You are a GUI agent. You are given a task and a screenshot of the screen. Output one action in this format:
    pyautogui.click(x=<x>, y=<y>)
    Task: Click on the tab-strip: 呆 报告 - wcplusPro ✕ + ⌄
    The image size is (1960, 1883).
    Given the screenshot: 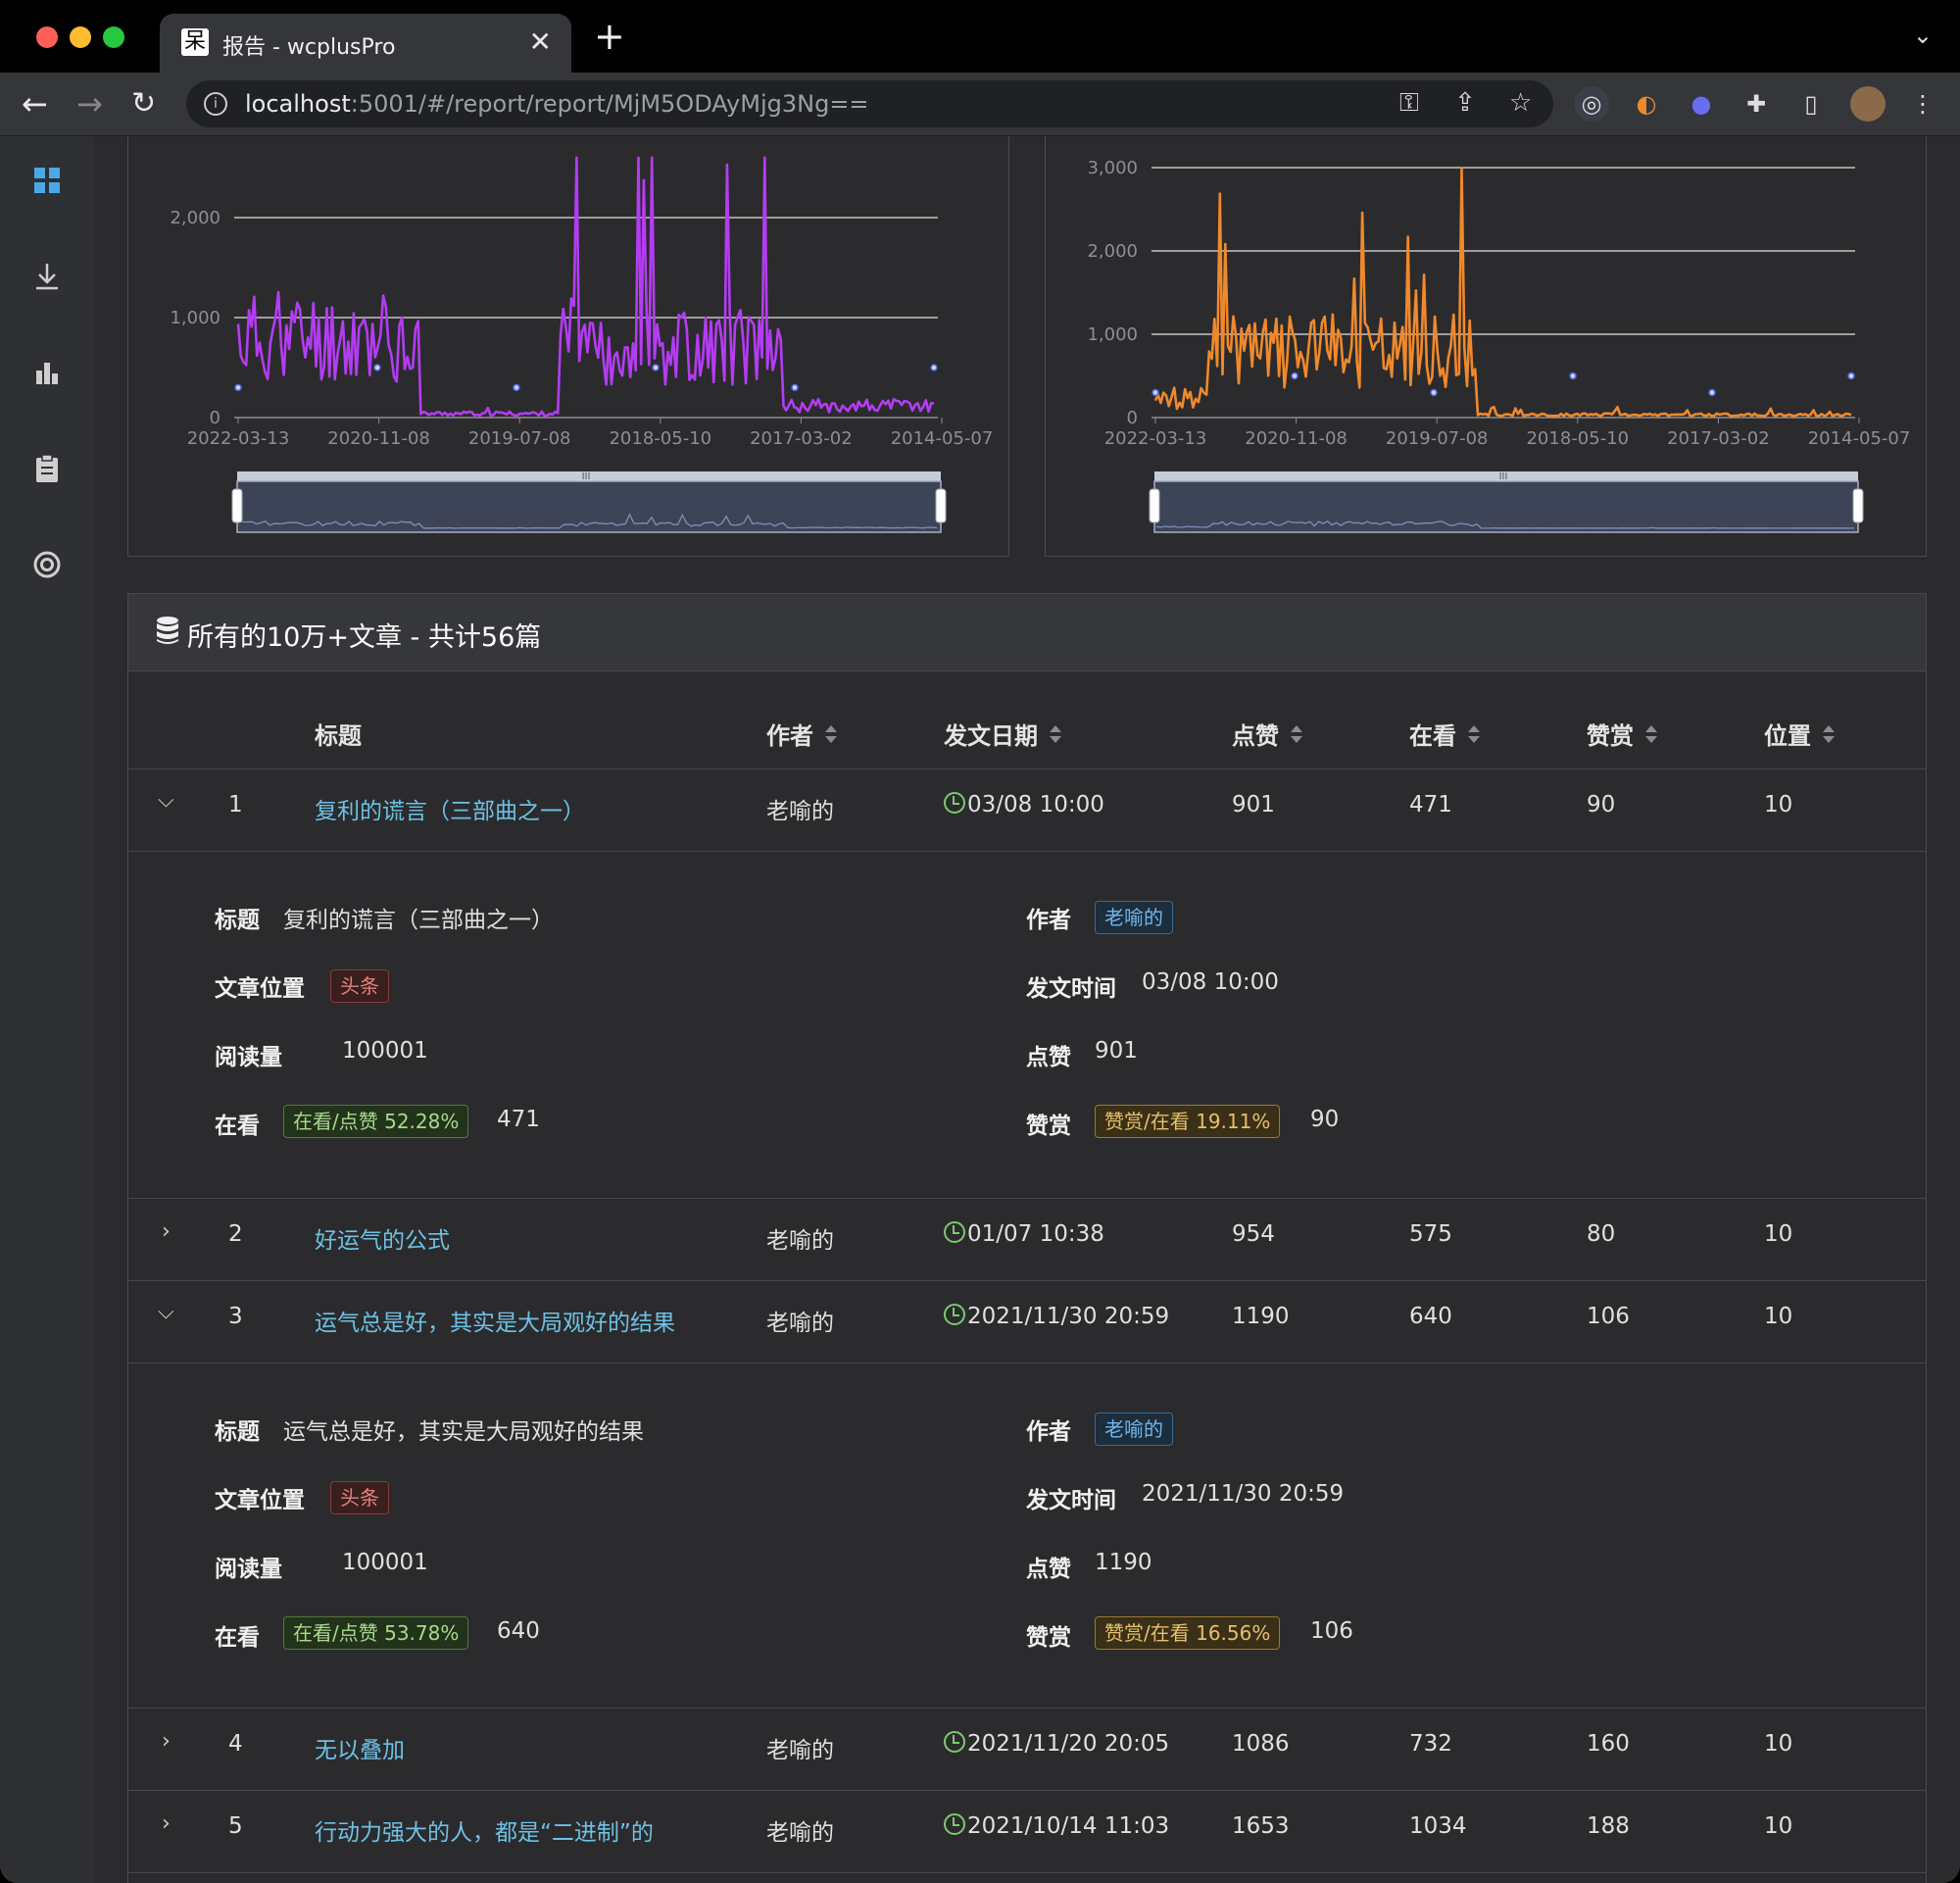 What is the action you would take?
    pyautogui.click(x=980, y=37)
    